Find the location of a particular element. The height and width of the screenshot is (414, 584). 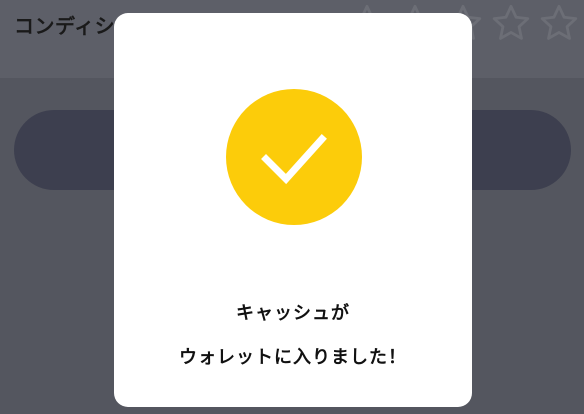

success-message-line2: ウォレットに入りました！ is located at coordinates (293, 357).